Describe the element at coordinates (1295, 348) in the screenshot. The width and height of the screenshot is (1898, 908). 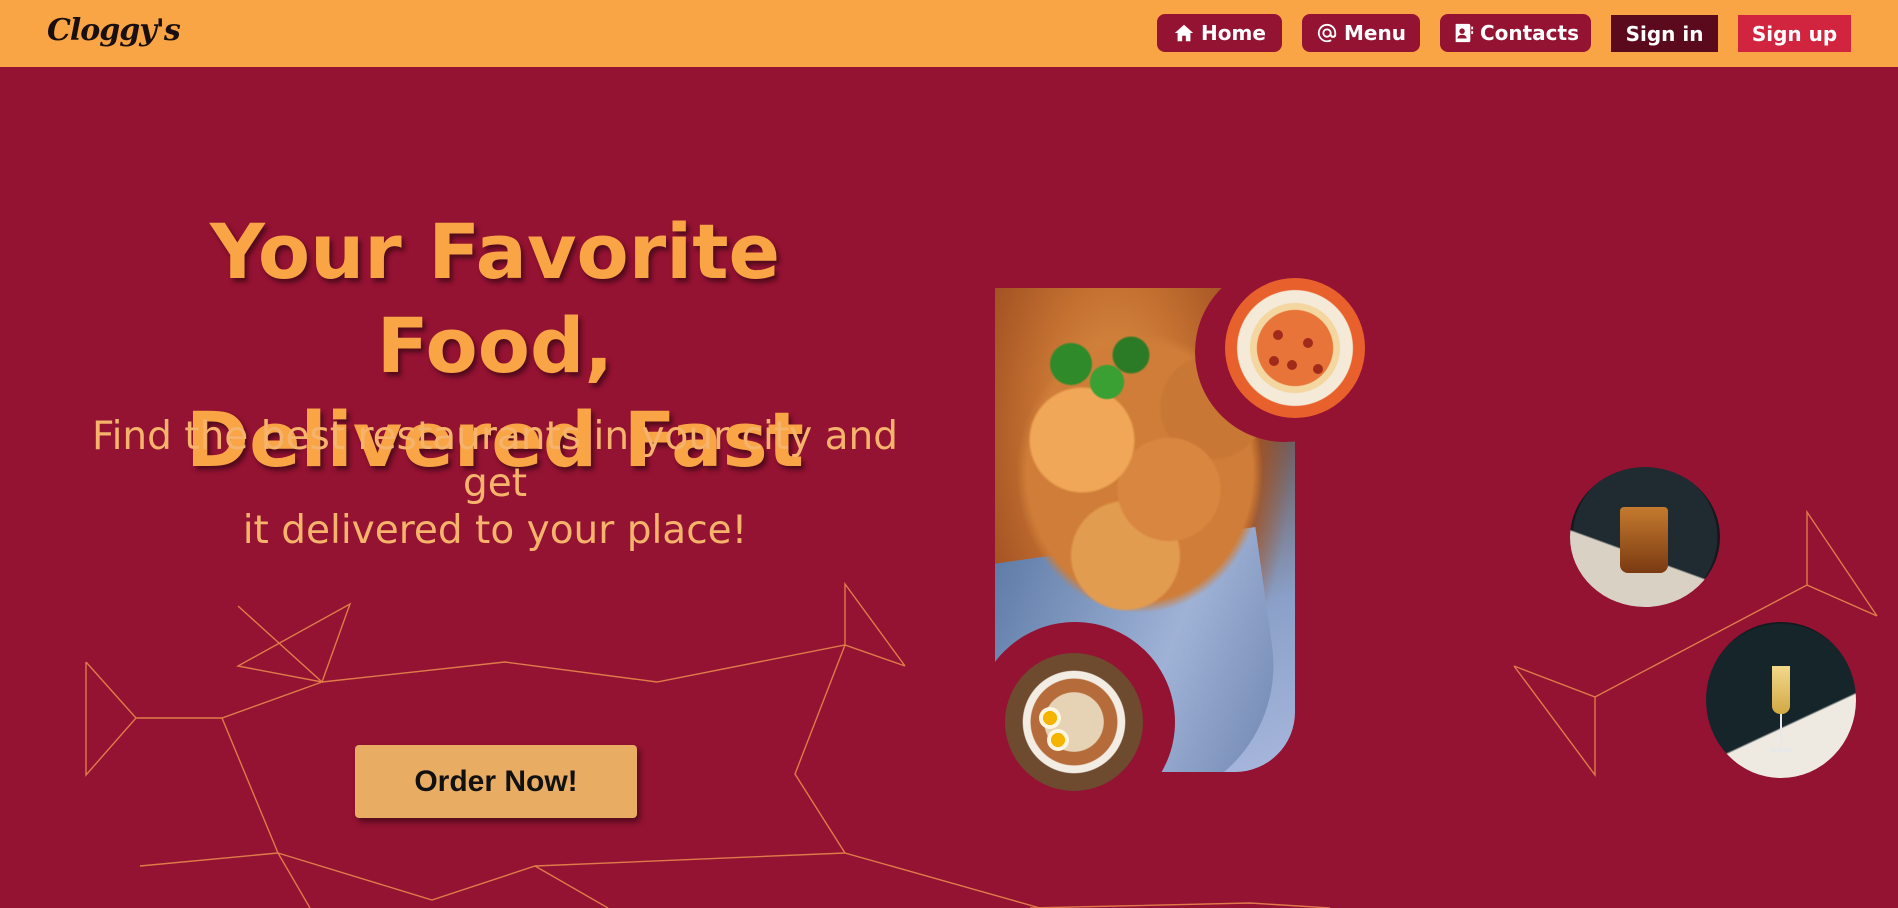
I see `pizza-image` at that location.